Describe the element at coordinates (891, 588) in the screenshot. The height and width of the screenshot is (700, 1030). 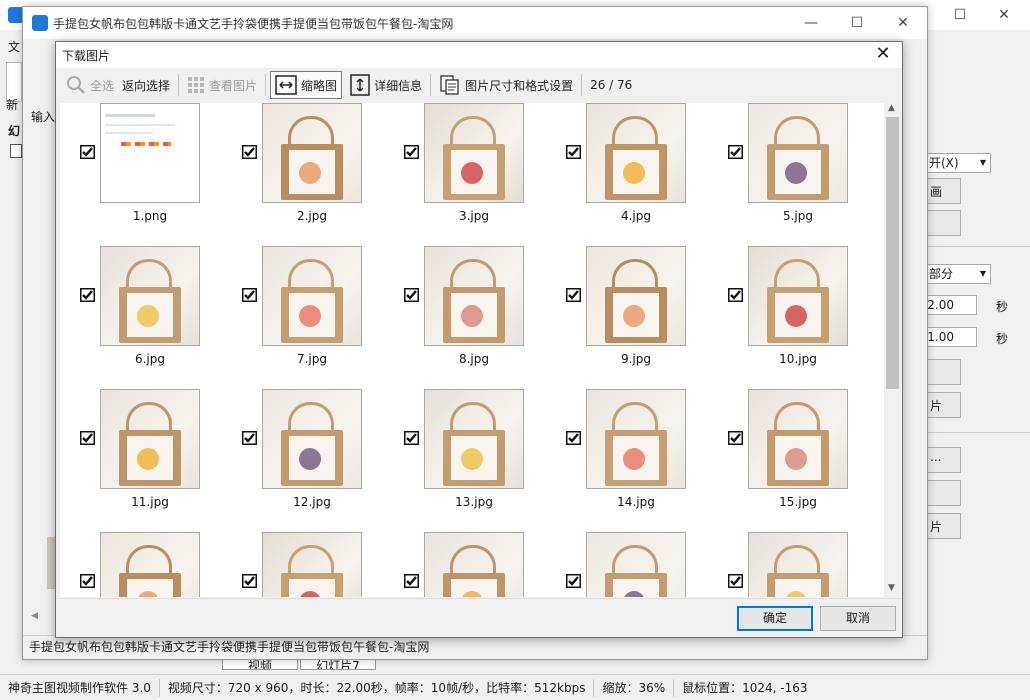
I see `scroll-down-arrow-icon: ▼` at that location.